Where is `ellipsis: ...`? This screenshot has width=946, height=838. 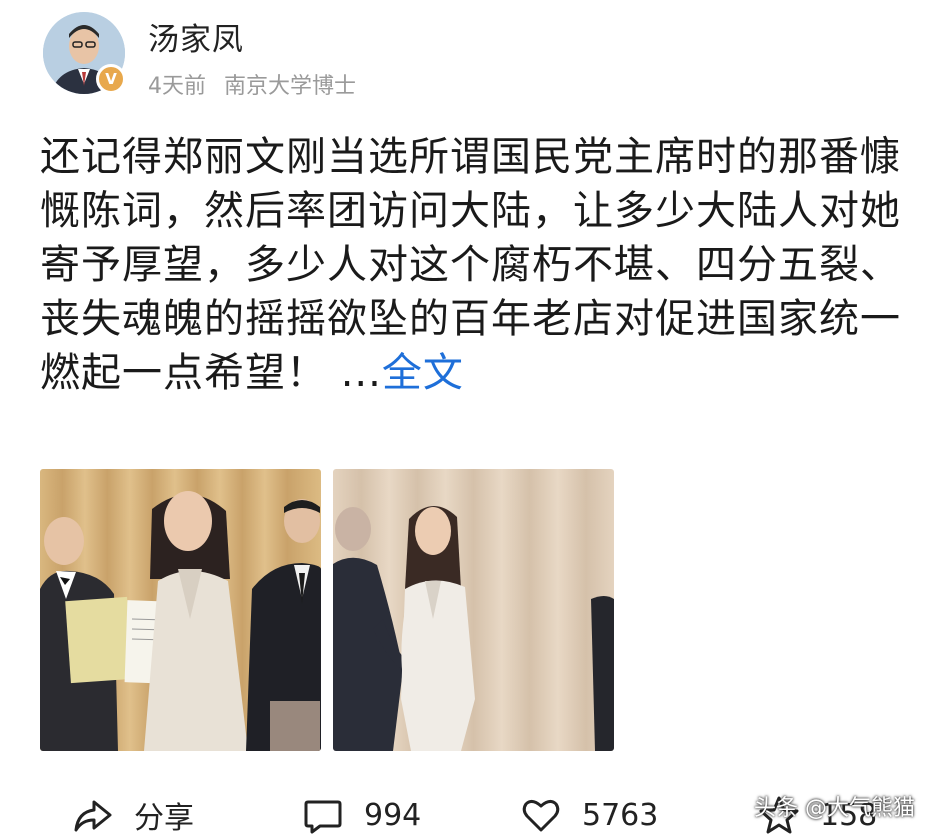
ellipsis: ... is located at coordinates (361, 373).